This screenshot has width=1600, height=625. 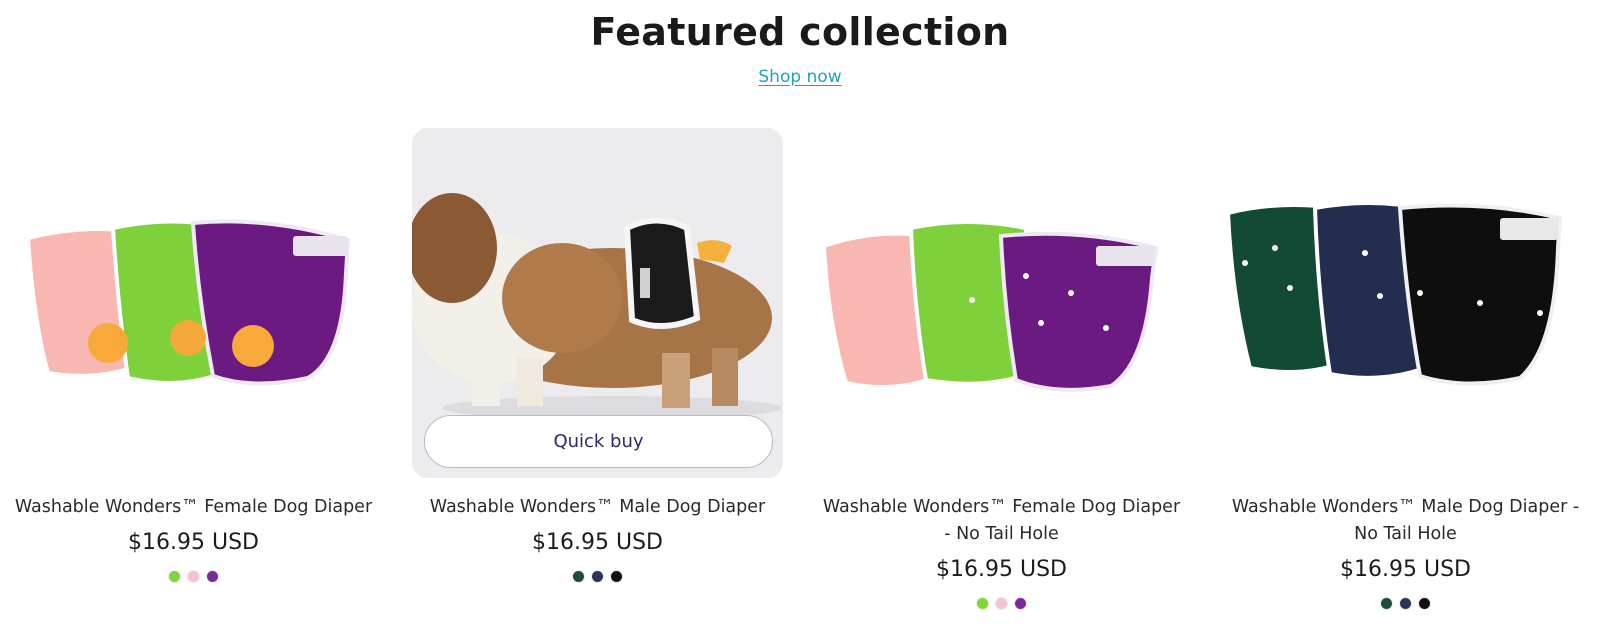 I want to click on diaper-set-dark-image, so click(x=1394, y=293).